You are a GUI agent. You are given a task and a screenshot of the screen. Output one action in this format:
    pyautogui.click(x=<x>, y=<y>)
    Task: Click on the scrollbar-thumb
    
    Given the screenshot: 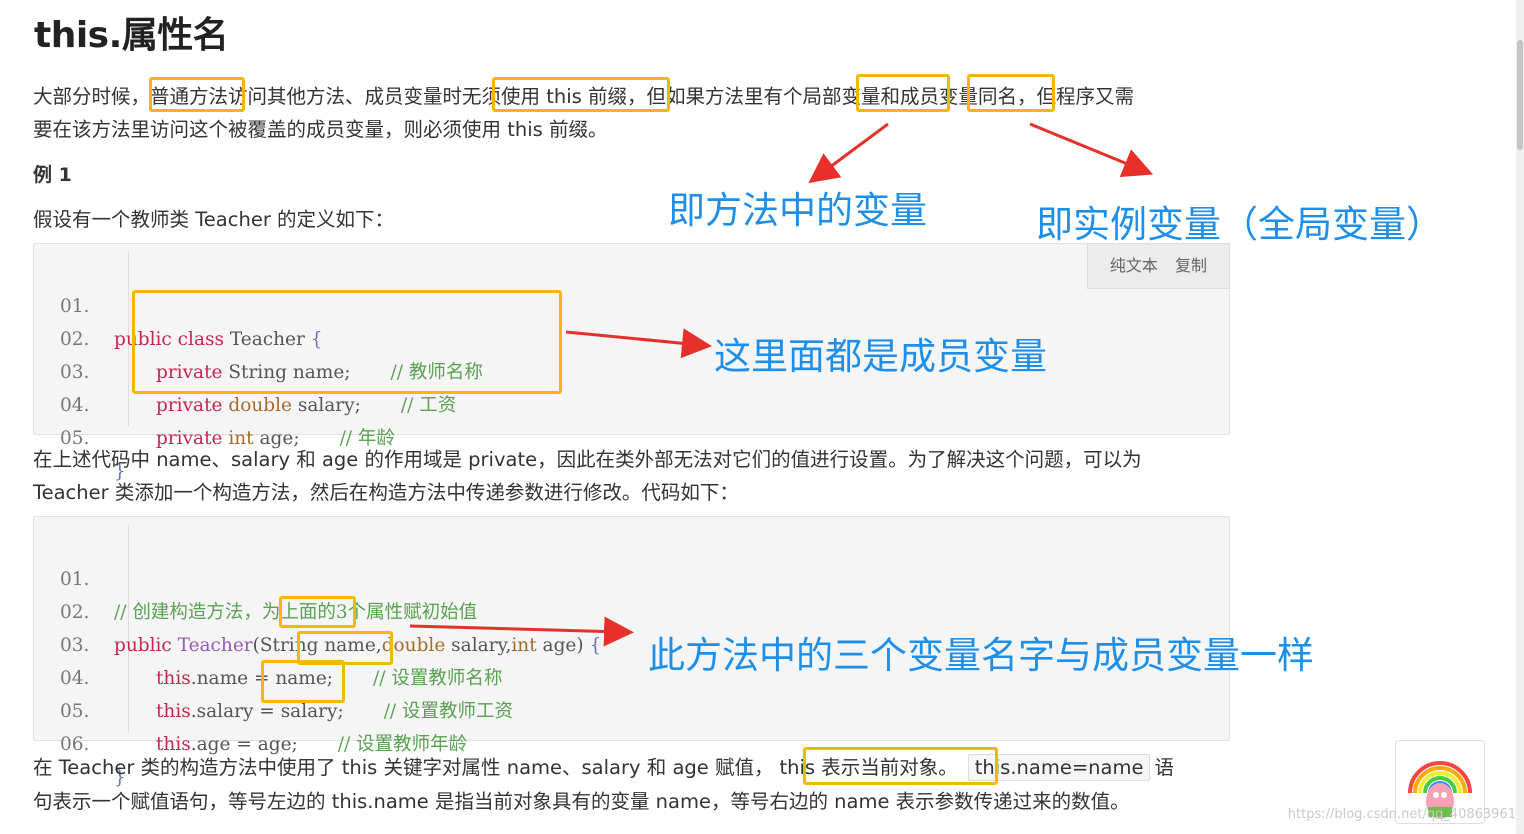 What is the action you would take?
    pyautogui.click(x=1520, y=95)
    